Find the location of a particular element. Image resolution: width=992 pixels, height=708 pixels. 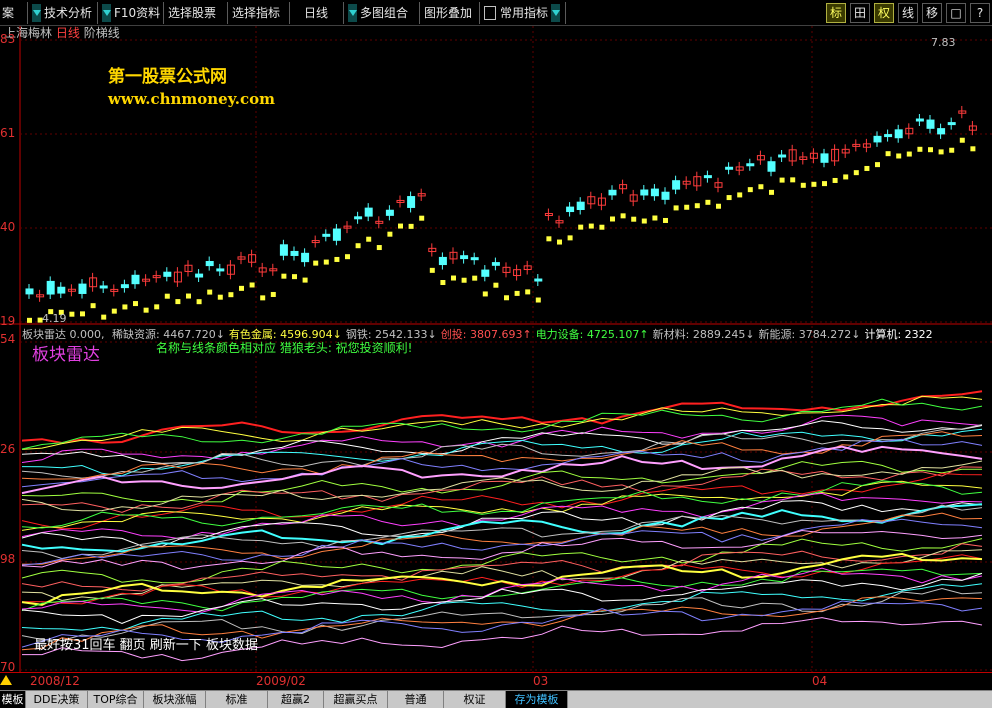

toolbar-label: 日线 is located at coordinates (316, 13).